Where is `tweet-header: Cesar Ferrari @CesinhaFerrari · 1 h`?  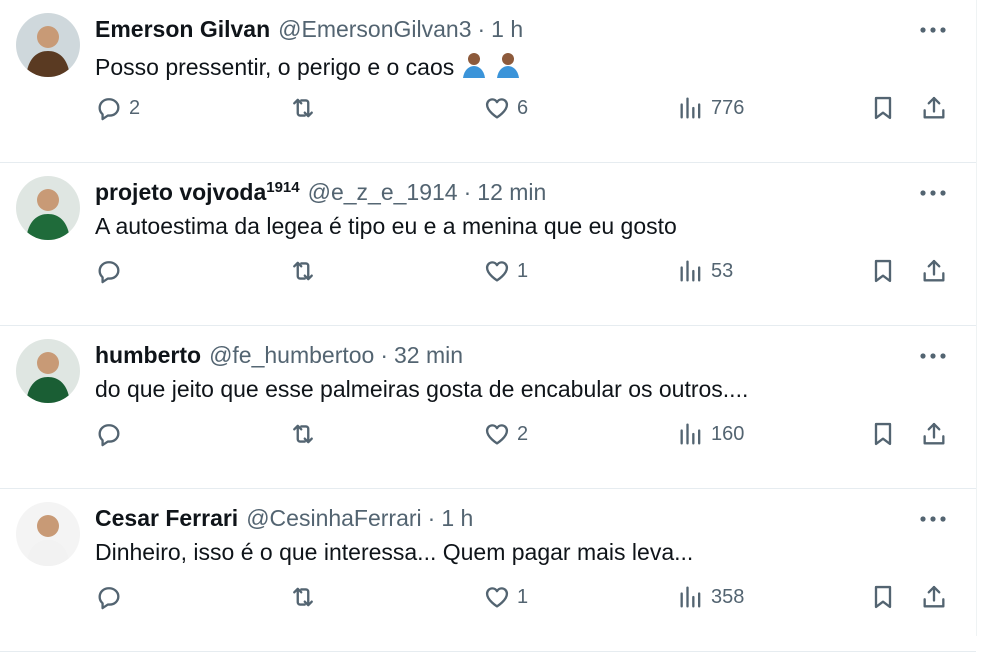
tweet-header: Cesar Ferrari @CesinhaFerrari · 1 h is located at coordinates (284, 518).